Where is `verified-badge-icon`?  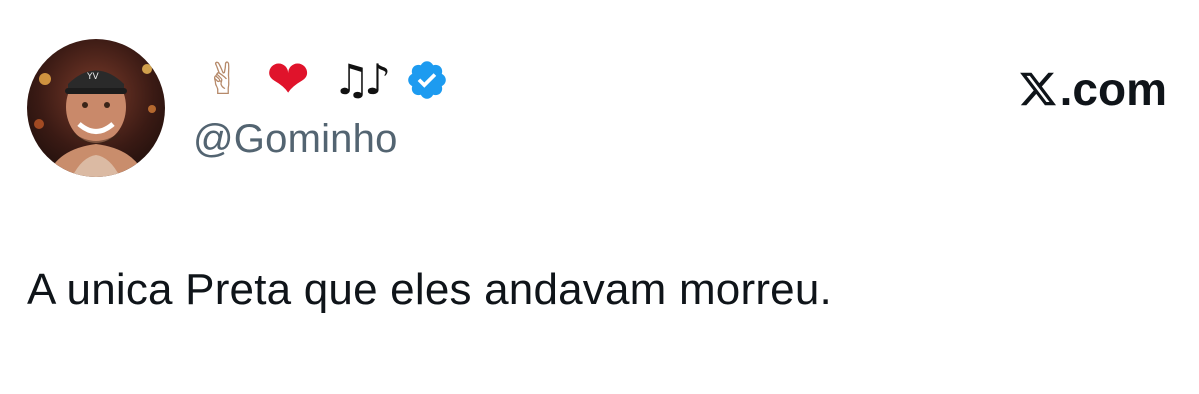
verified-badge-icon is located at coordinates (427, 80).